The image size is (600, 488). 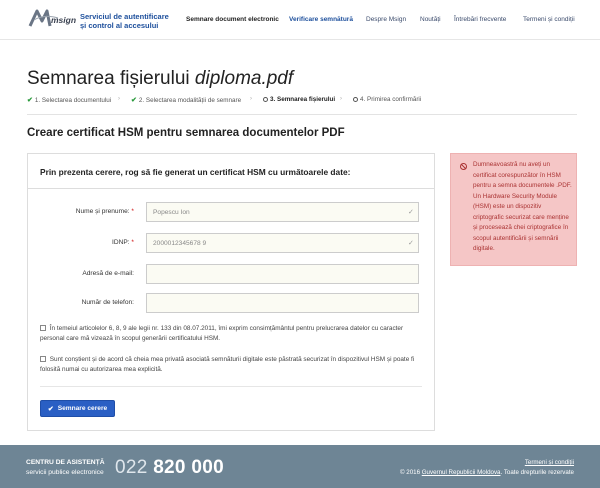 I want to click on form-divider, so click(x=231, y=386).